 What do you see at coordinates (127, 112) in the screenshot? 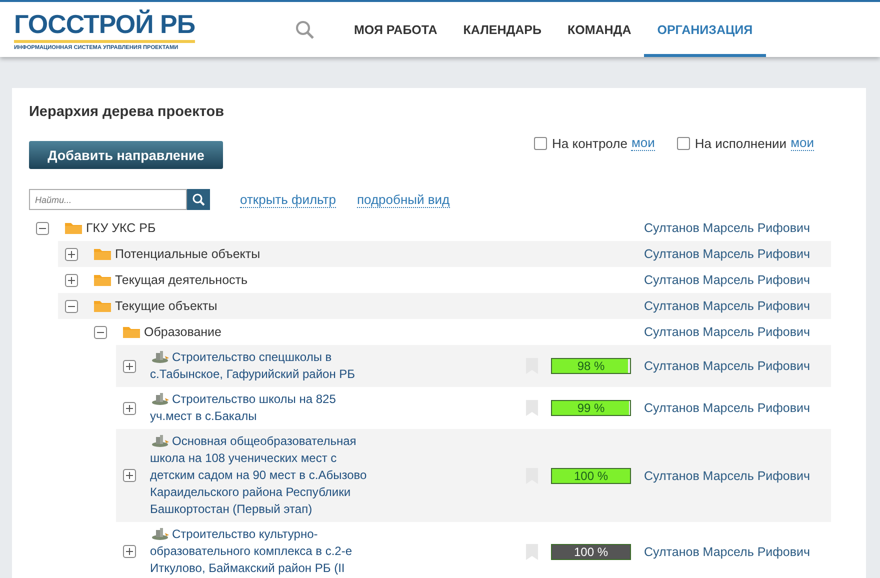
I see `panel-title: Иерархия дерева проектов` at bounding box center [127, 112].